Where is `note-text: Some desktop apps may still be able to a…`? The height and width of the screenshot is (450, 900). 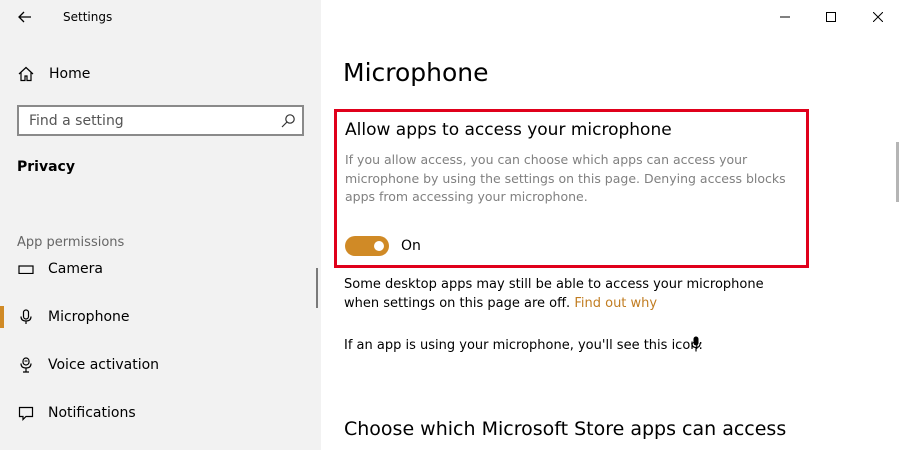
note-text: Some desktop apps may still be able to a… is located at coordinates (554, 294).